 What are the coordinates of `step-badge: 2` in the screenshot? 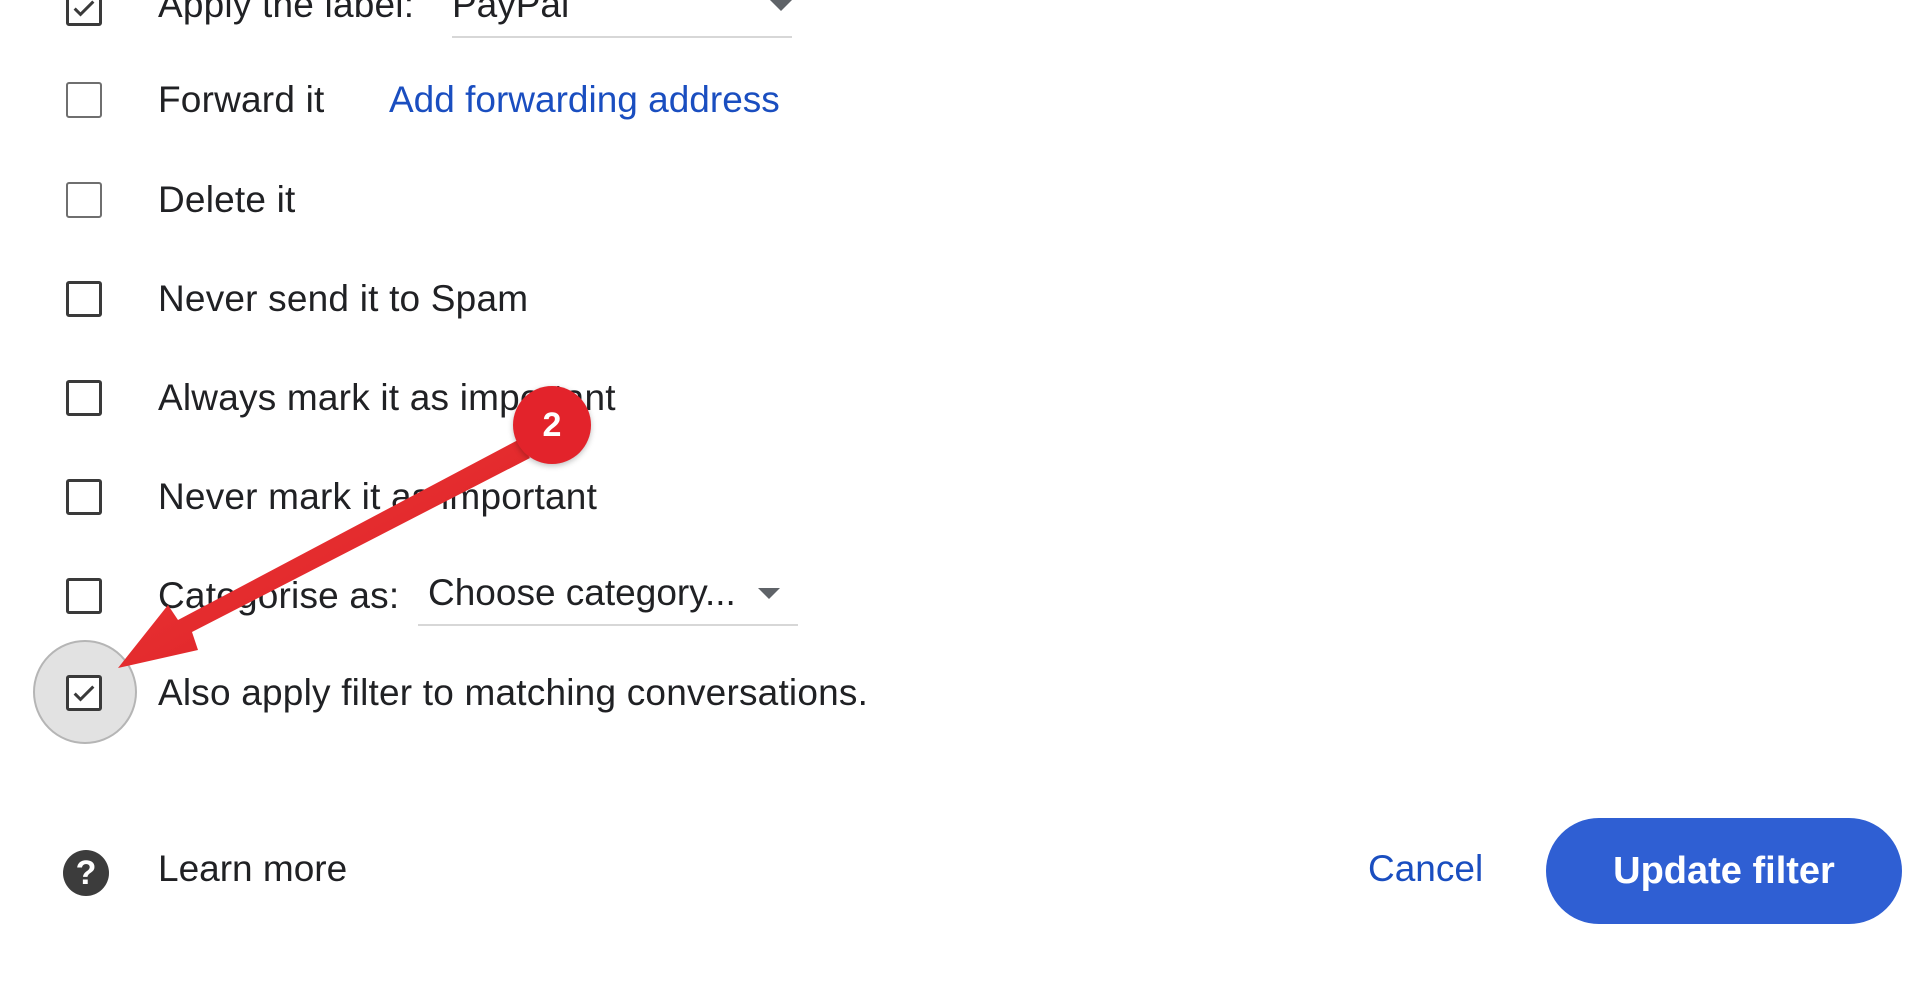 It's located at (552, 425).